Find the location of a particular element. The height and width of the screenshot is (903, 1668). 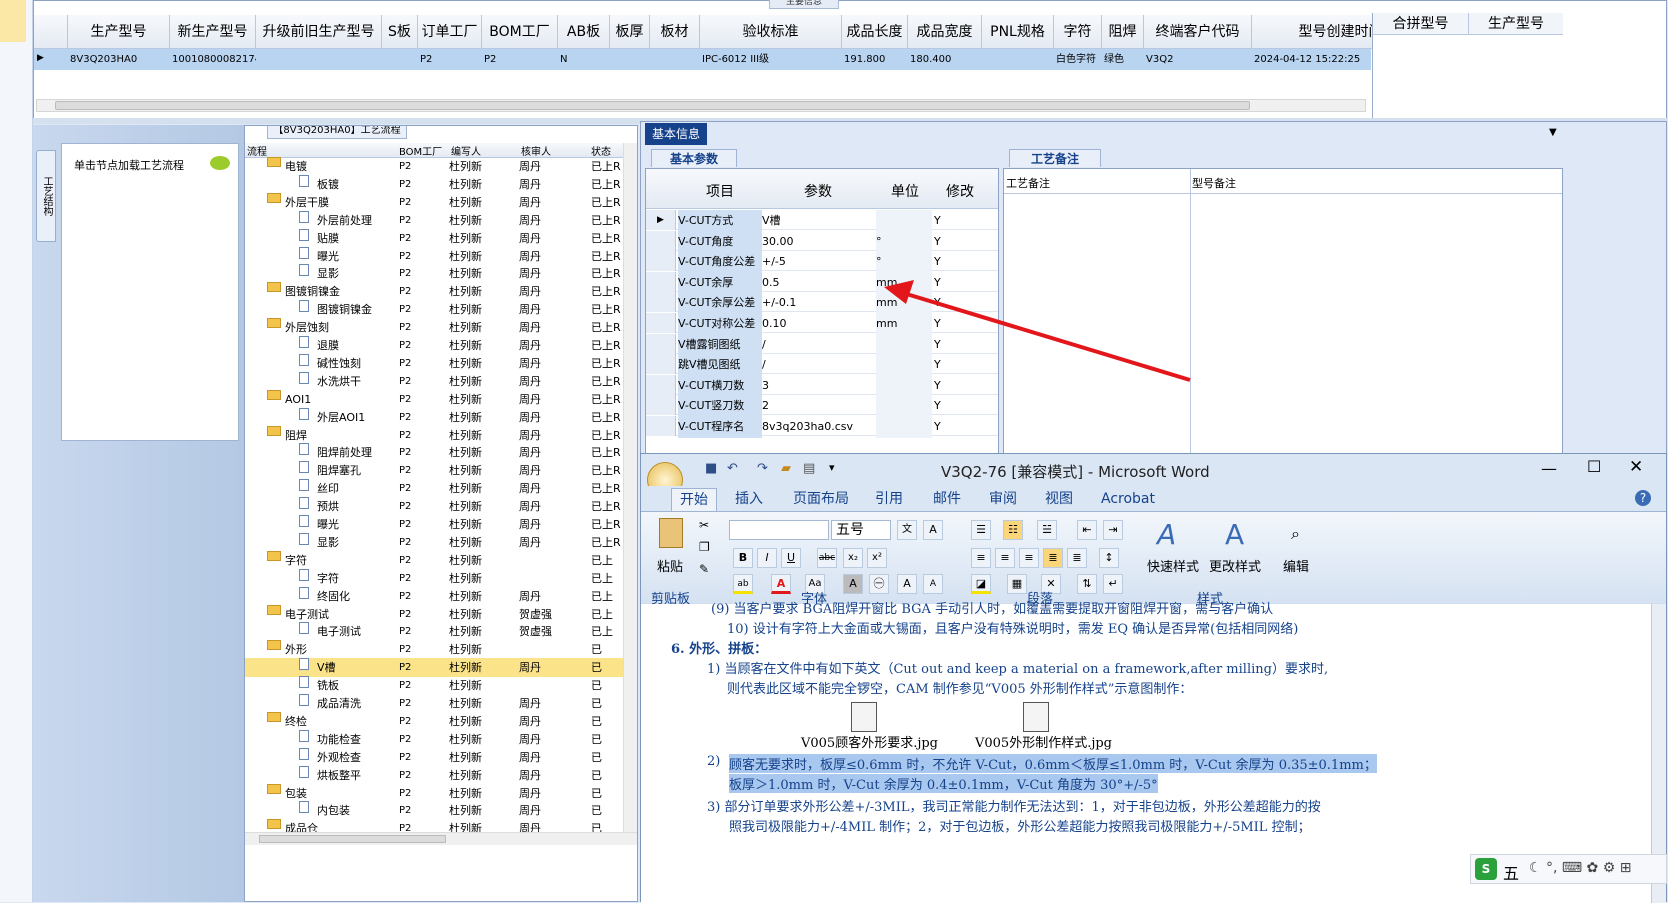

underline-button: U is located at coordinates (791, 558).